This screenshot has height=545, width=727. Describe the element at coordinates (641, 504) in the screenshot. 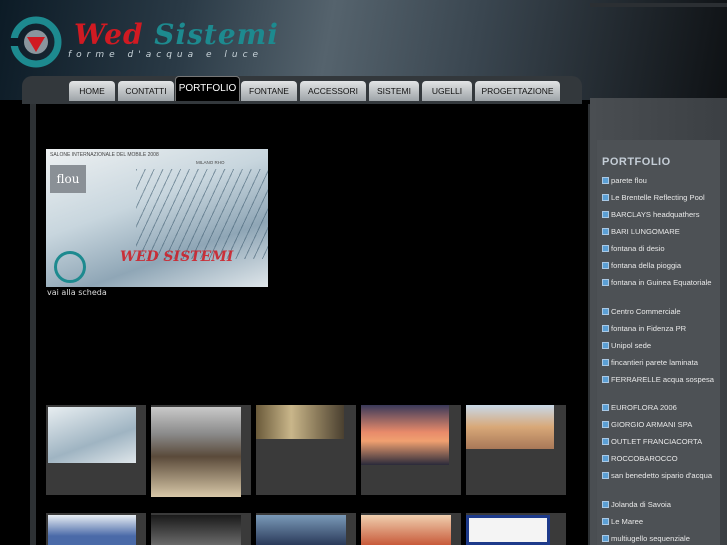

I see `sidebar-item-label: Jolanda di Savoia` at that location.